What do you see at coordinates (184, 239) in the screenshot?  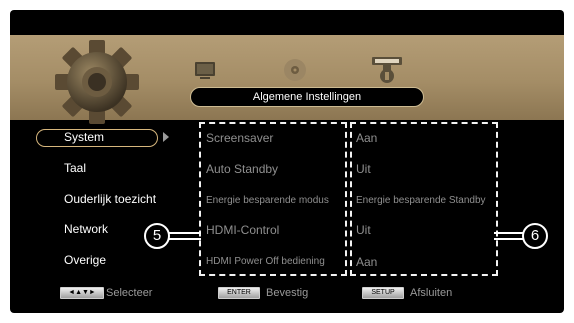 I see `callout-line-5-bottom` at bounding box center [184, 239].